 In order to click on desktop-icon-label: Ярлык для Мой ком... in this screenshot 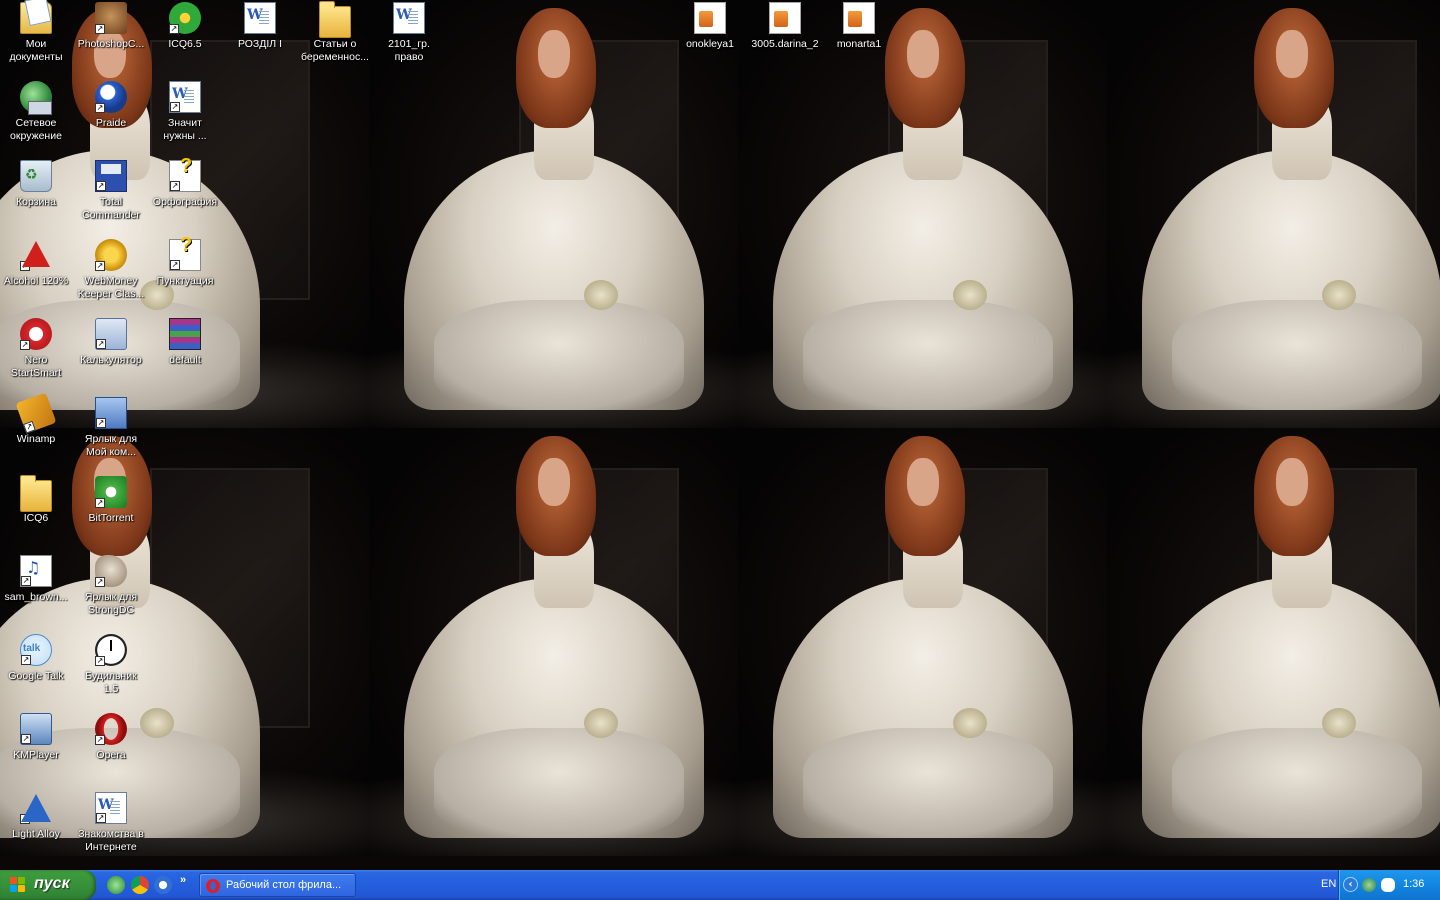, I will do `click(111, 445)`.